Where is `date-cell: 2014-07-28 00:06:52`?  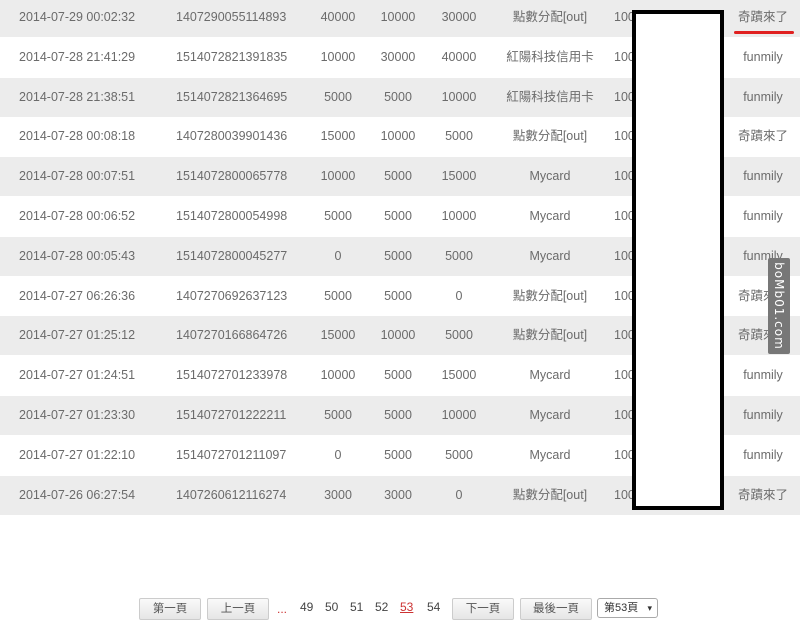 date-cell: 2014-07-28 00:06:52 is located at coordinates (77, 216).